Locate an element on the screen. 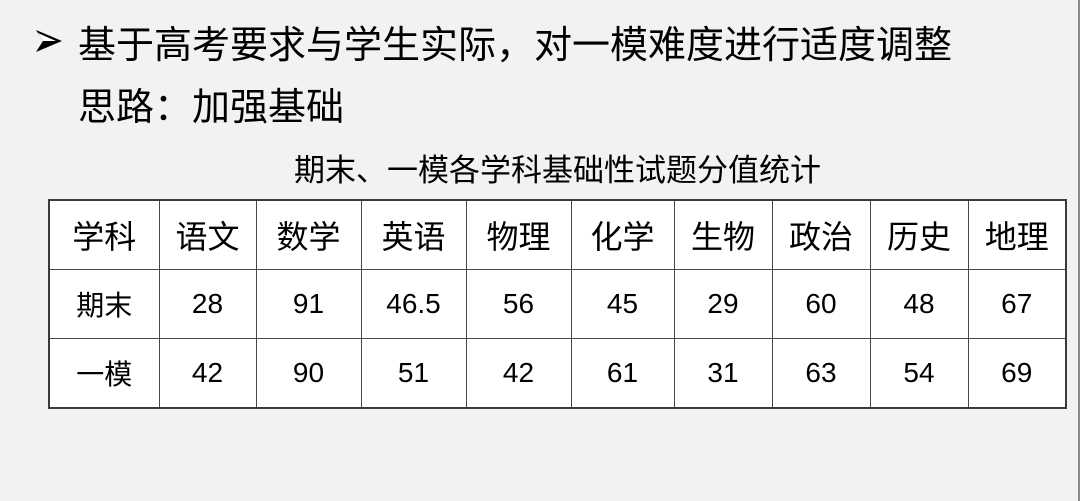 Image resolution: width=1080 pixels, height=501 pixels. table-cell: 63 is located at coordinates (821, 373).